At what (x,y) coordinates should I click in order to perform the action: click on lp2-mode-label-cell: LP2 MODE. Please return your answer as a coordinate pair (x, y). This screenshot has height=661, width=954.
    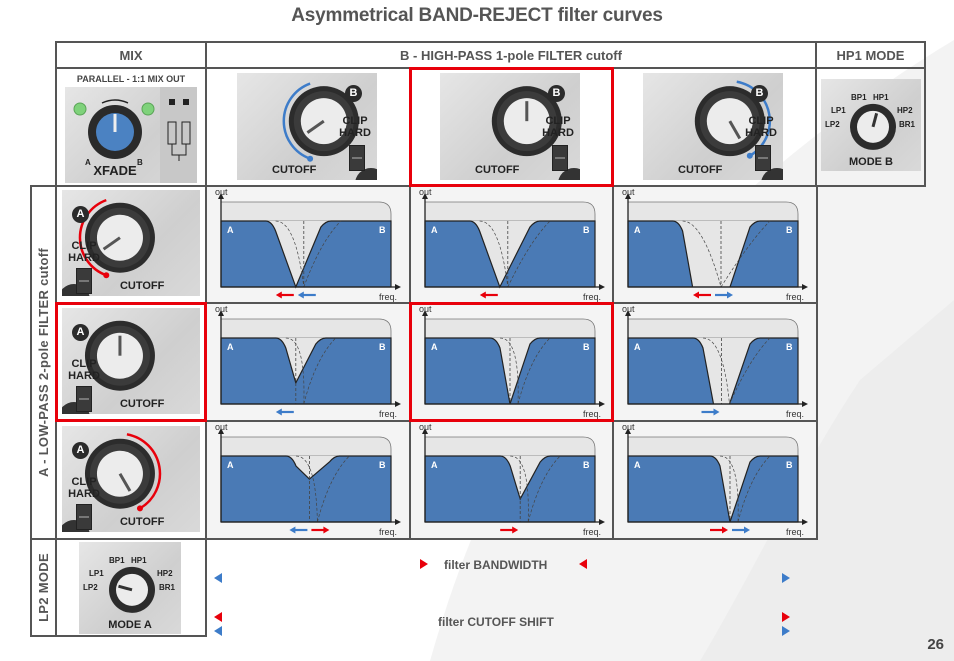
    Looking at the image, I should click on (43, 587).